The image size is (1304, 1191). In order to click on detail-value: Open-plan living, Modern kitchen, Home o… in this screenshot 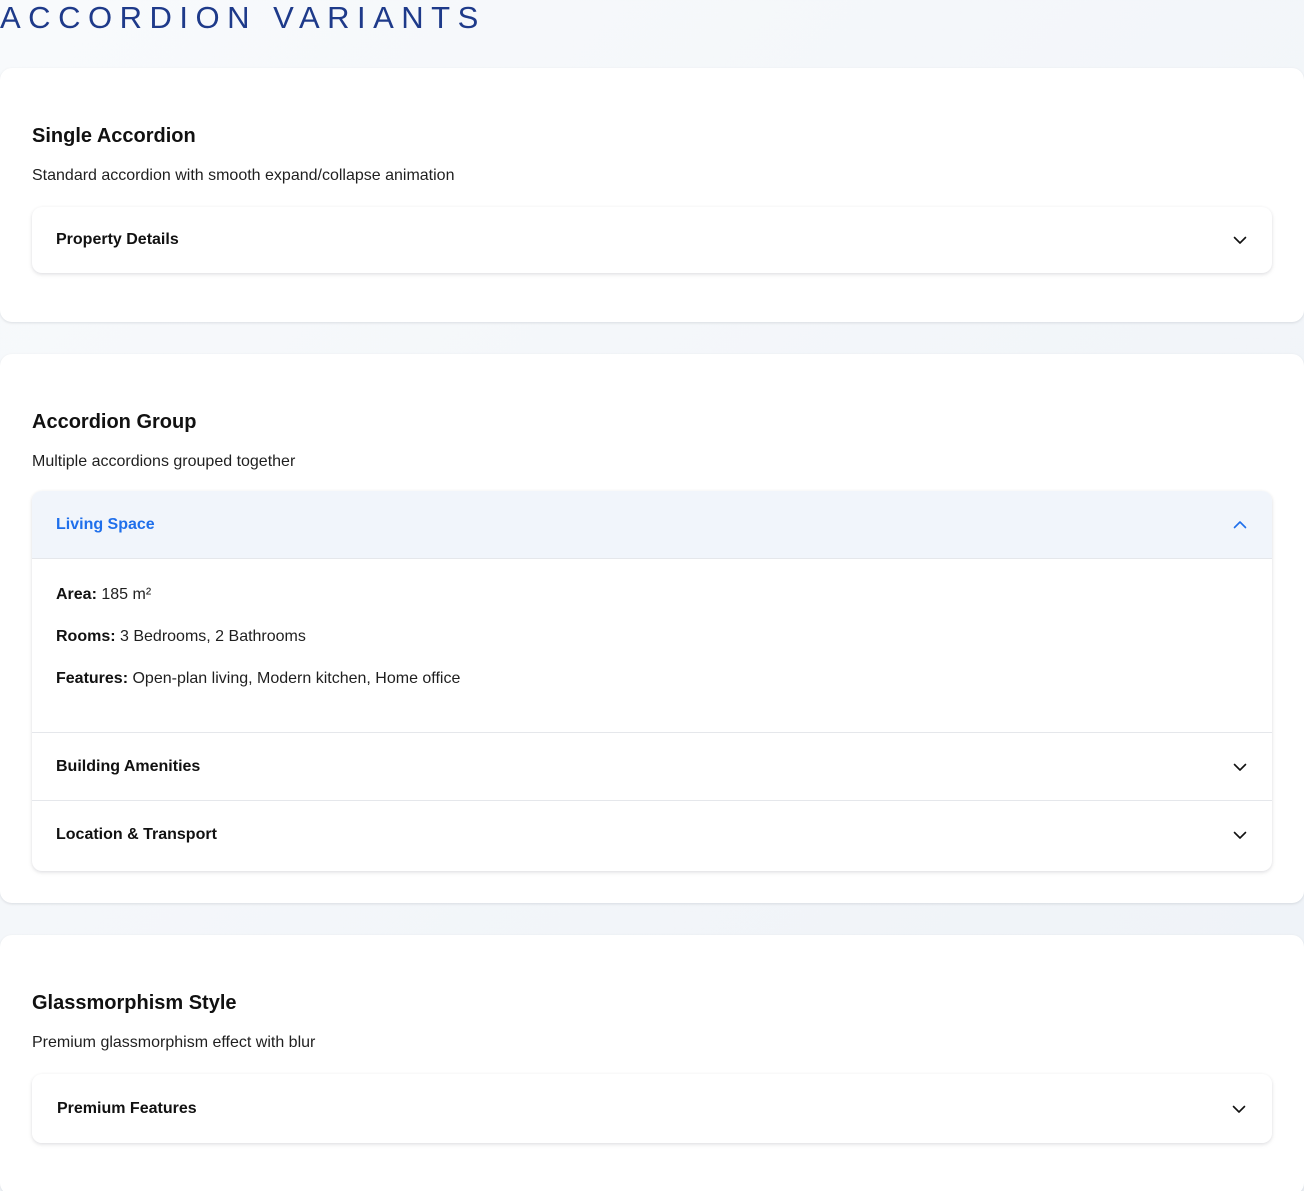, I will do `click(296, 678)`.